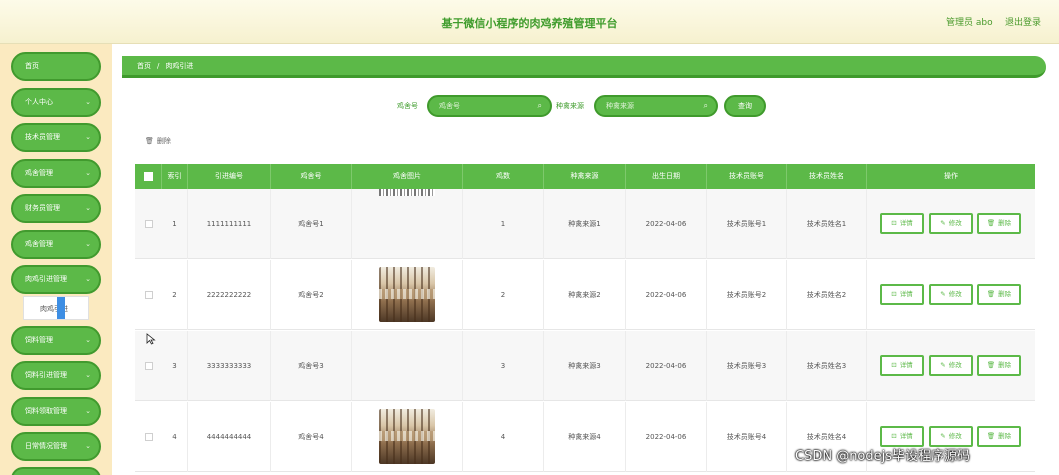 This screenshot has width=1059, height=475. What do you see at coordinates (745, 106) in the screenshot?
I see `query-button: 查询` at bounding box center [745, 106].